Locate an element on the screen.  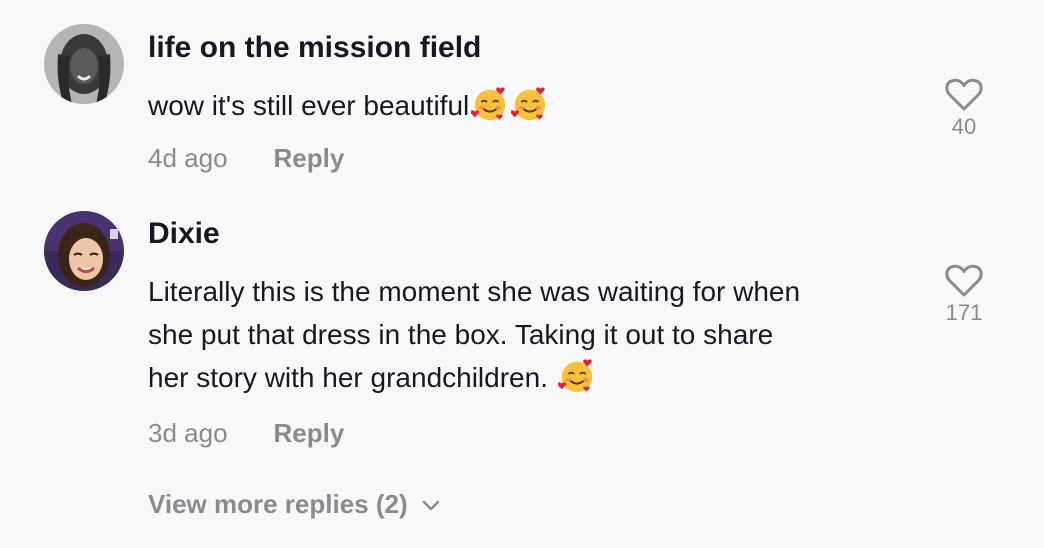
like-button: 40 is located at coordinates (964, 109).